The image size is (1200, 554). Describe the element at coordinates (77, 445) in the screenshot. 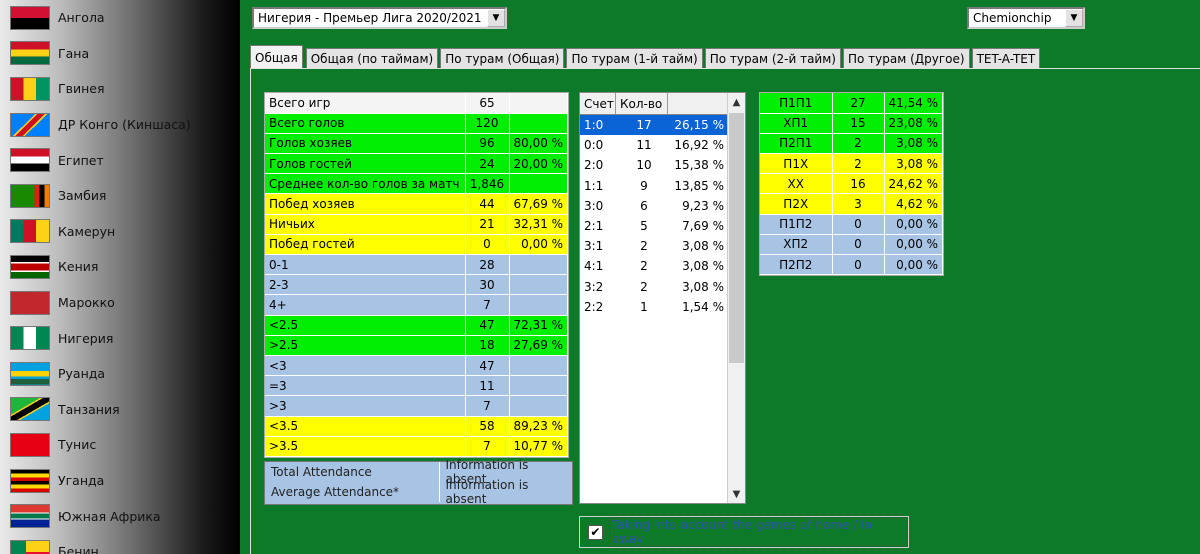

I see `country-name: Тунис` at that location.